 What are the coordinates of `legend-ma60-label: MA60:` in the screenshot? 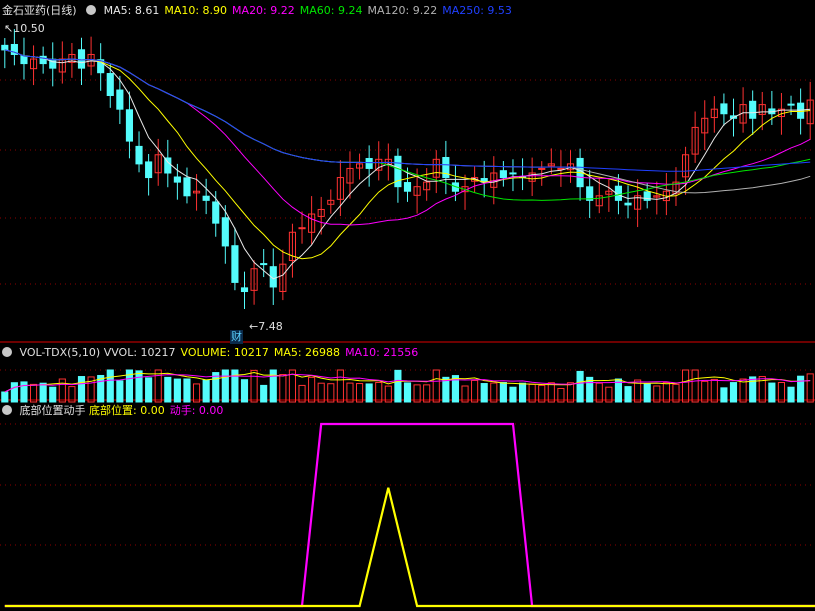 It's located at (317, 10).